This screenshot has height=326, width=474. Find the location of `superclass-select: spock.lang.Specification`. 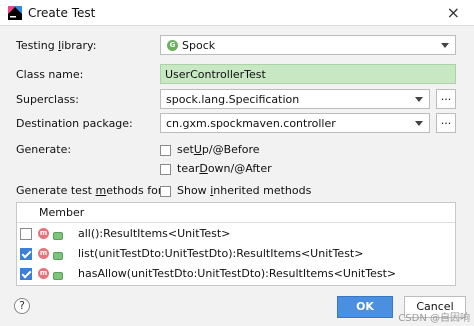

superclass-select: spock.lang.Specification is located at coordinates (295, 99).